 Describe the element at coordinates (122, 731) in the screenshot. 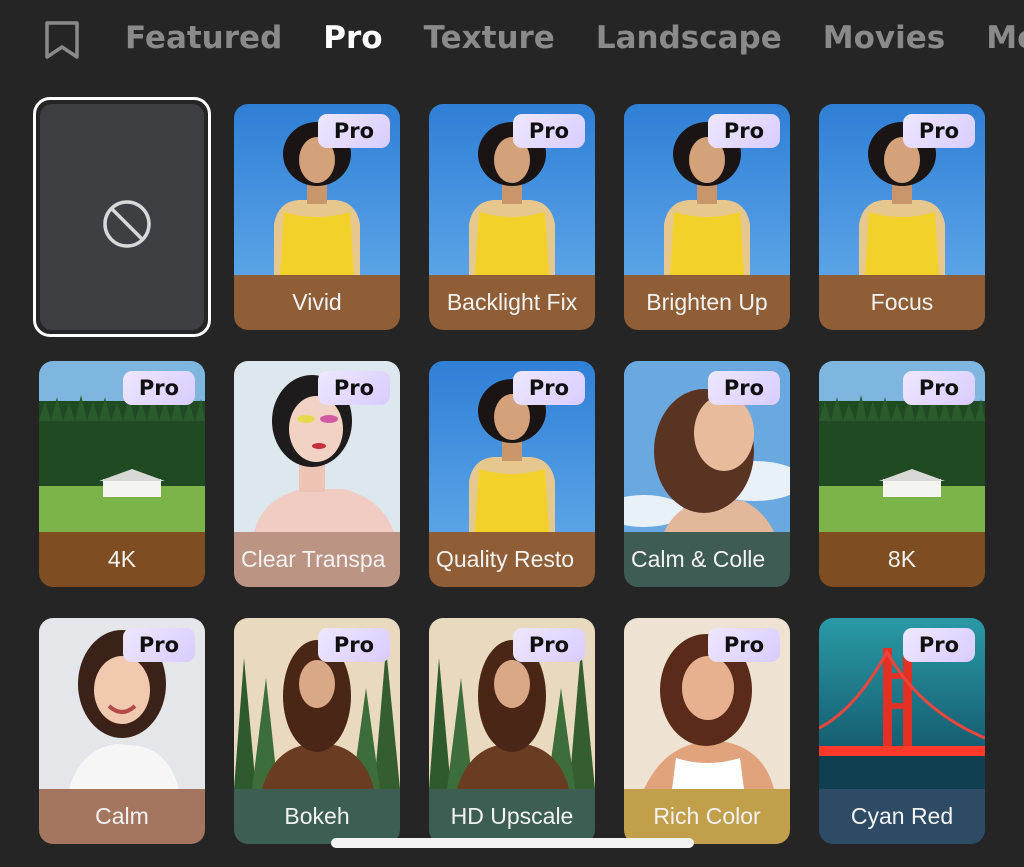

I see `filter-card: Pro Calm` at that location.